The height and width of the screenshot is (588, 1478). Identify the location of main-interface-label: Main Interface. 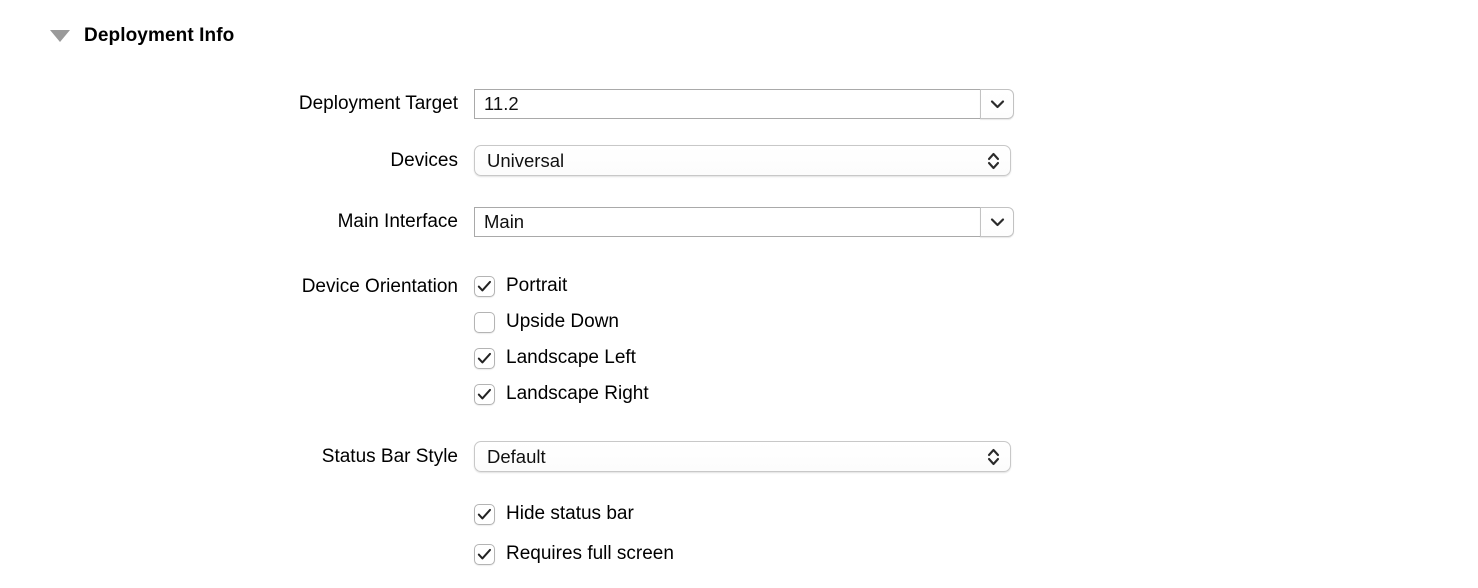
(397, 221).